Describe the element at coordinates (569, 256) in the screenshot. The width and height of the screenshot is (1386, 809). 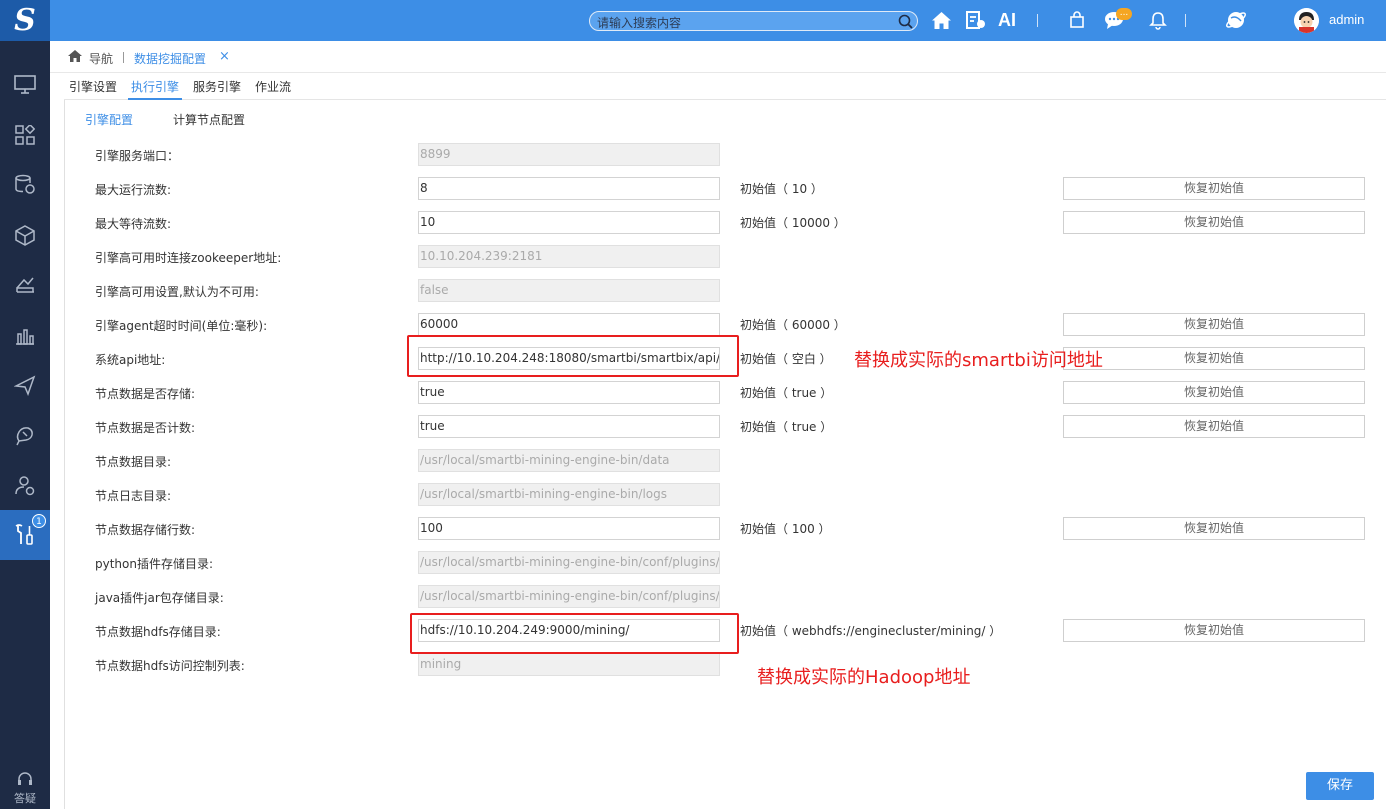
I see `readonly-field: 10.10.204.239:2181` at that location.